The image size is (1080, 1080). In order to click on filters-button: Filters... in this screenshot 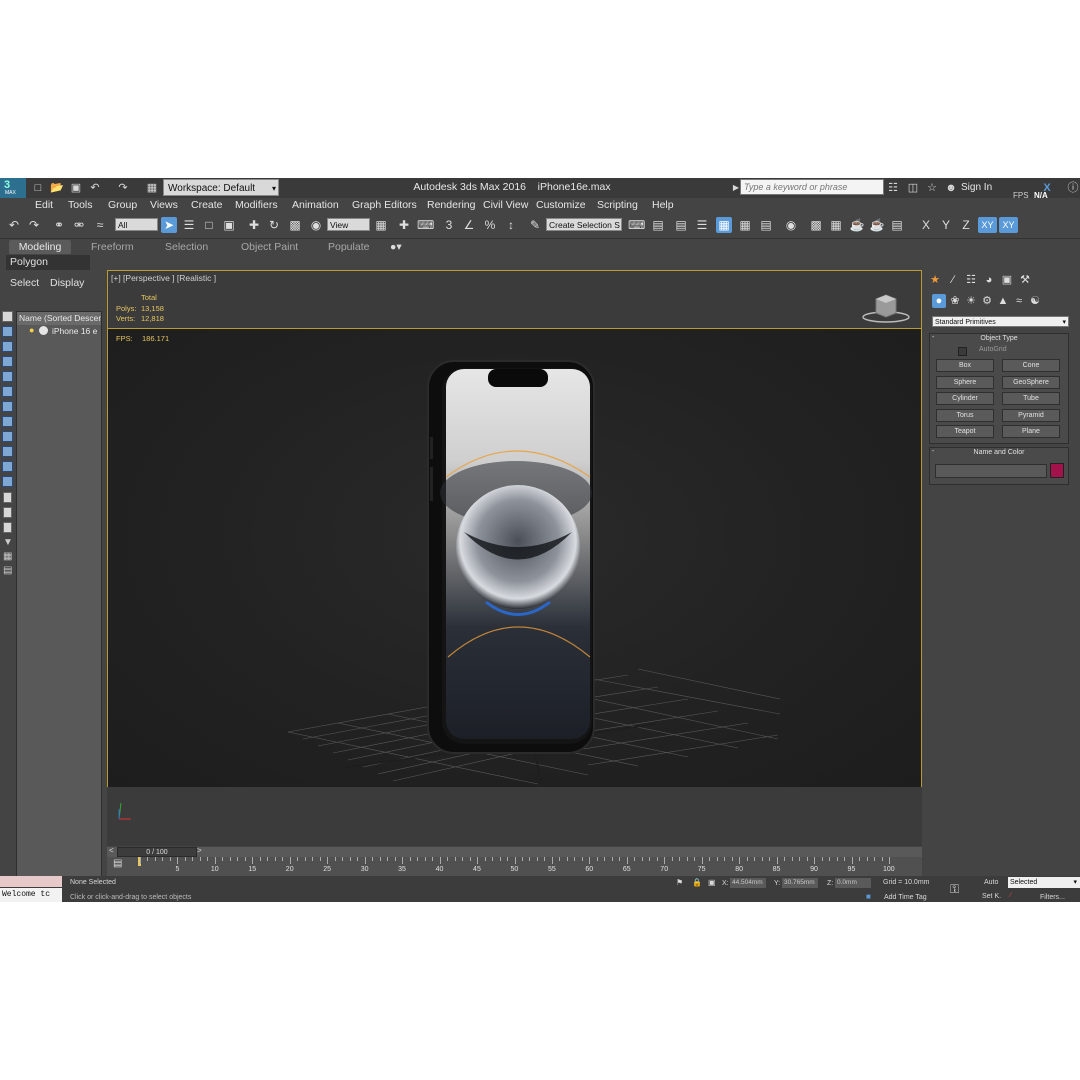, I will do `click(1052, 897)`.